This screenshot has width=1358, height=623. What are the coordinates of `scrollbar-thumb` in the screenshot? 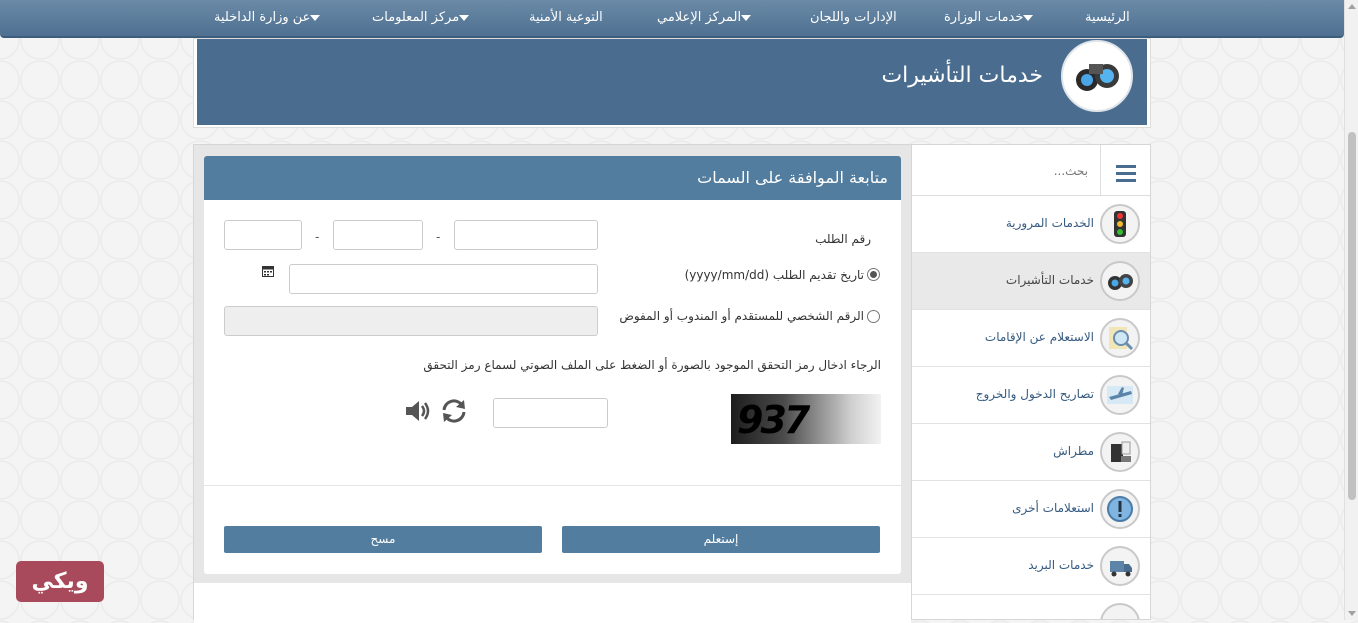 It's located at (1352, 316).